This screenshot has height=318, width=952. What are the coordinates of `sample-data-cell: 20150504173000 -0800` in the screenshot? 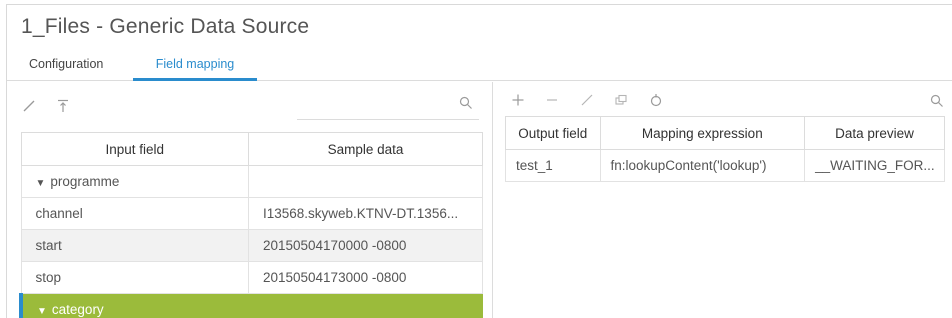 It's located at (365, 277).